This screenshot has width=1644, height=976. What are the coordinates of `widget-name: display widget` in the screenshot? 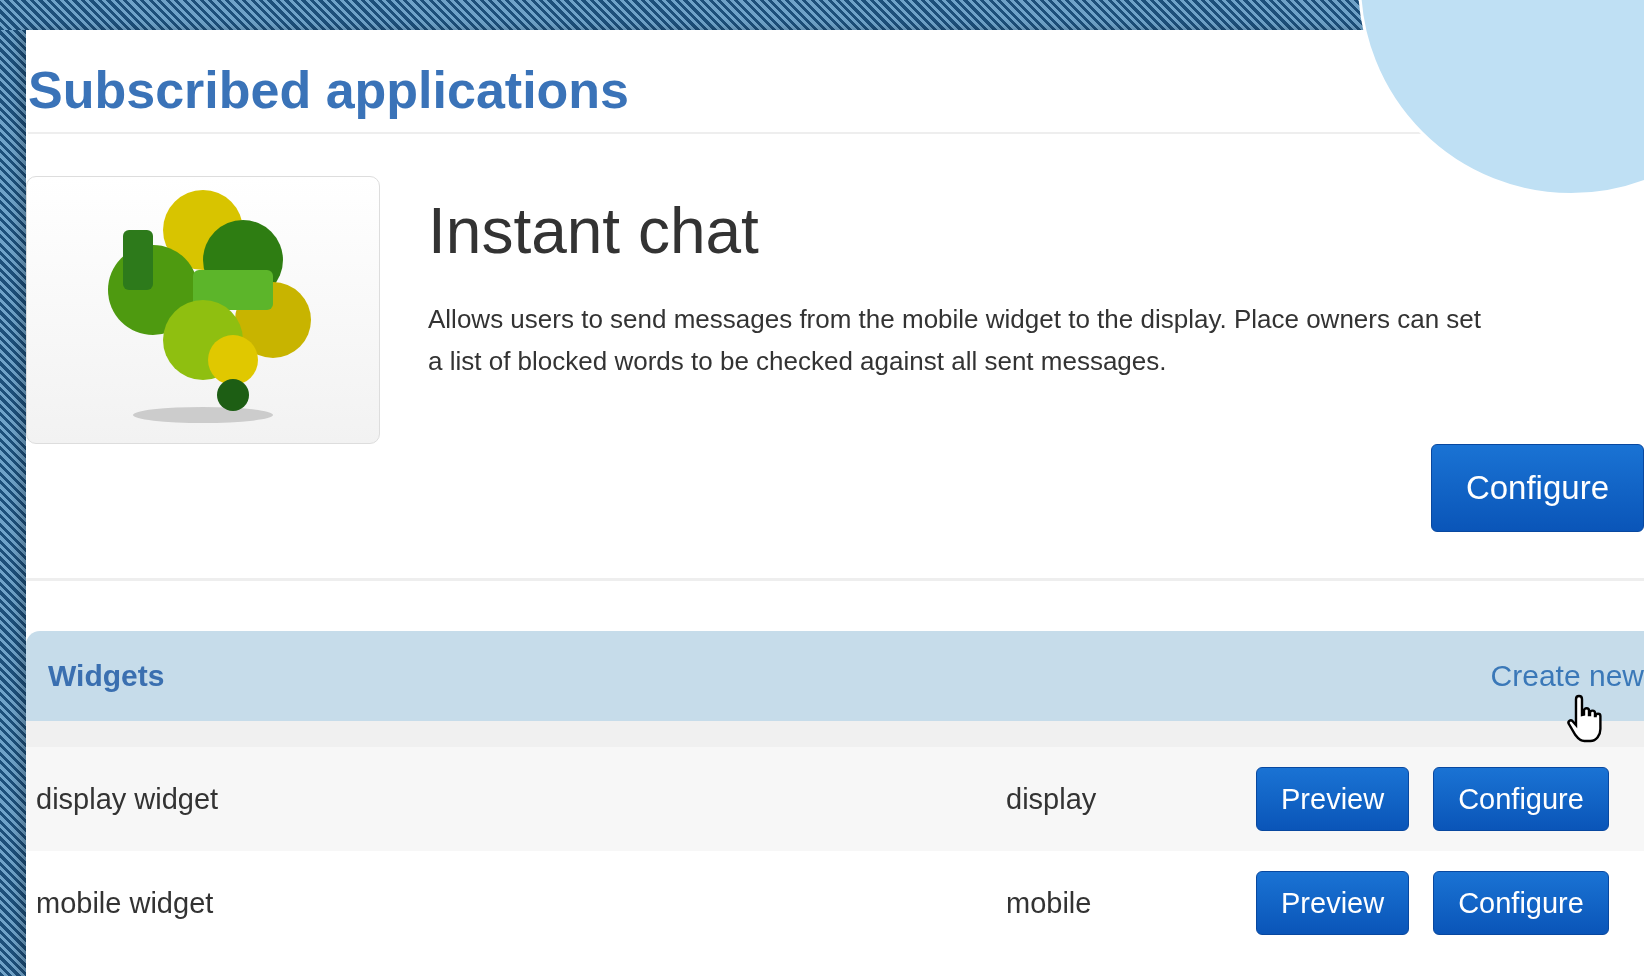 It's located at (128, 799).